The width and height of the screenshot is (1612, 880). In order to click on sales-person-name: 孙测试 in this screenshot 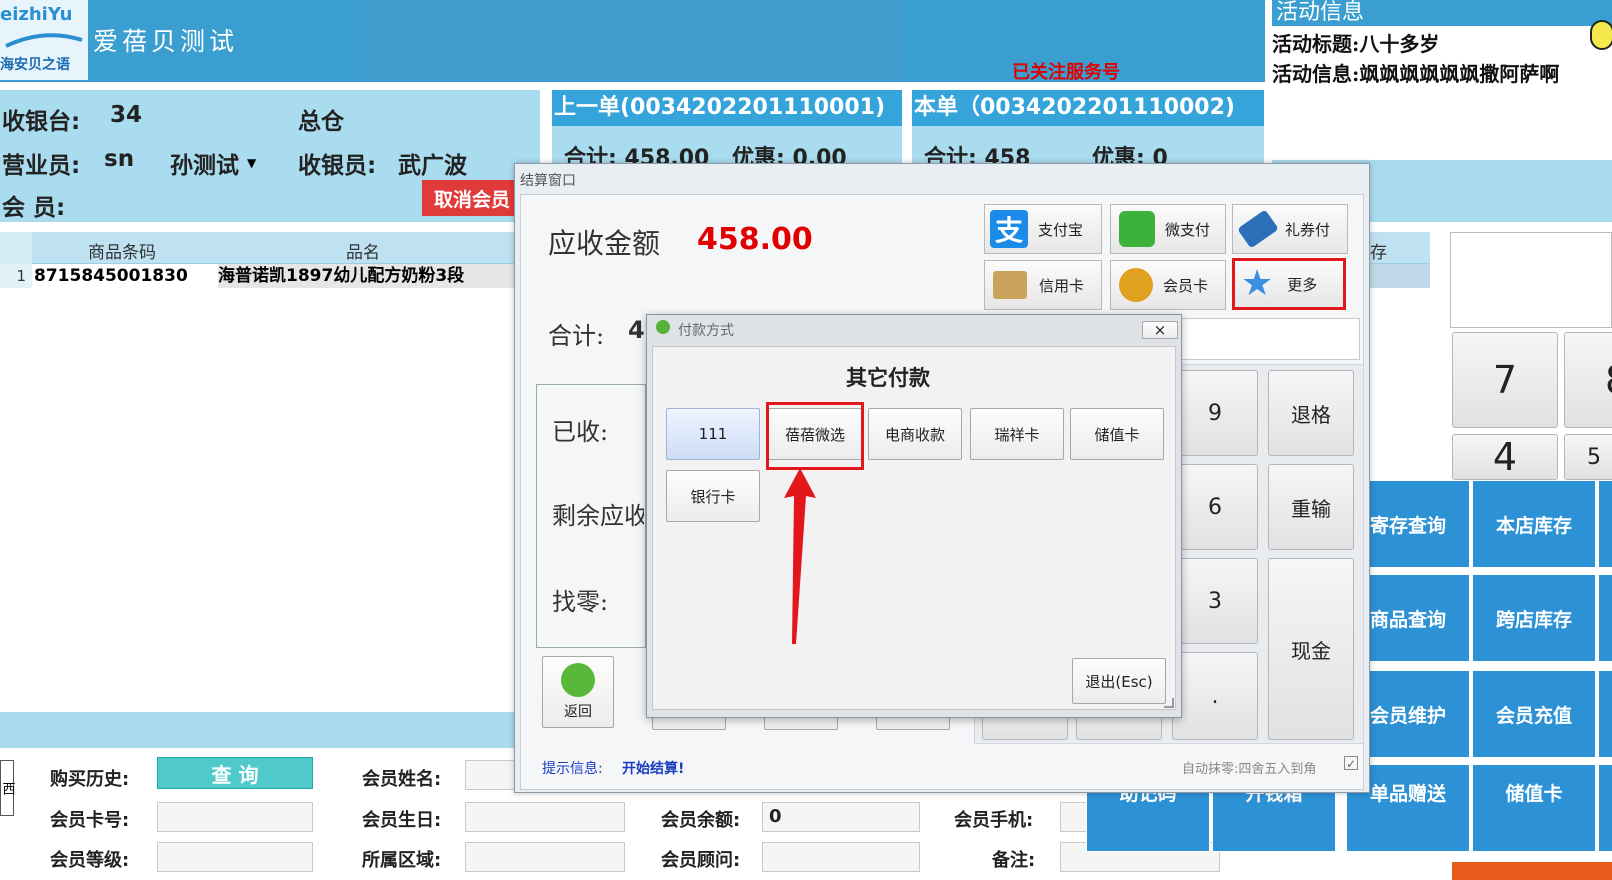, I will do `click(204, 166)`.